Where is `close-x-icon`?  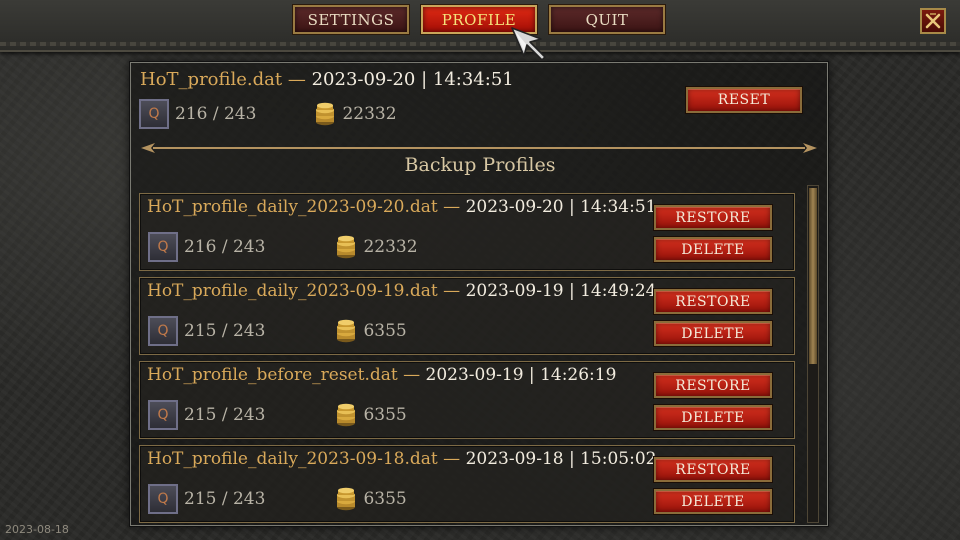
close-x-icon is located at coordinates (933, 21).